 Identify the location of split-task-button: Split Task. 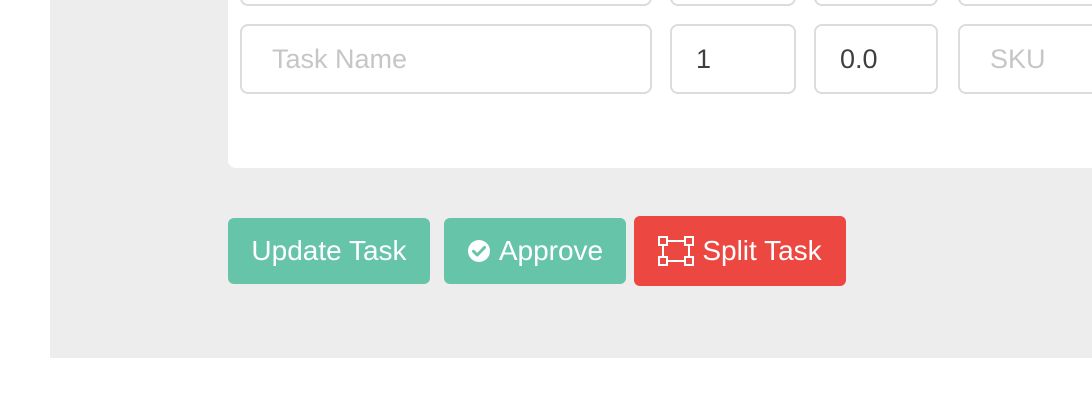
(740, 251).